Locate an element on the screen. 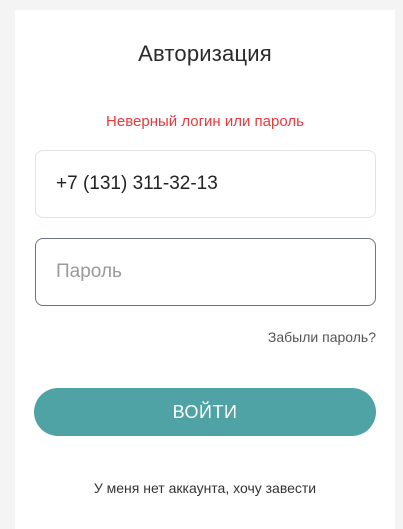 The image size is (403, 529). register-link: У меня нет аккаунта, хочу завести is located at coordinates (205, 488).